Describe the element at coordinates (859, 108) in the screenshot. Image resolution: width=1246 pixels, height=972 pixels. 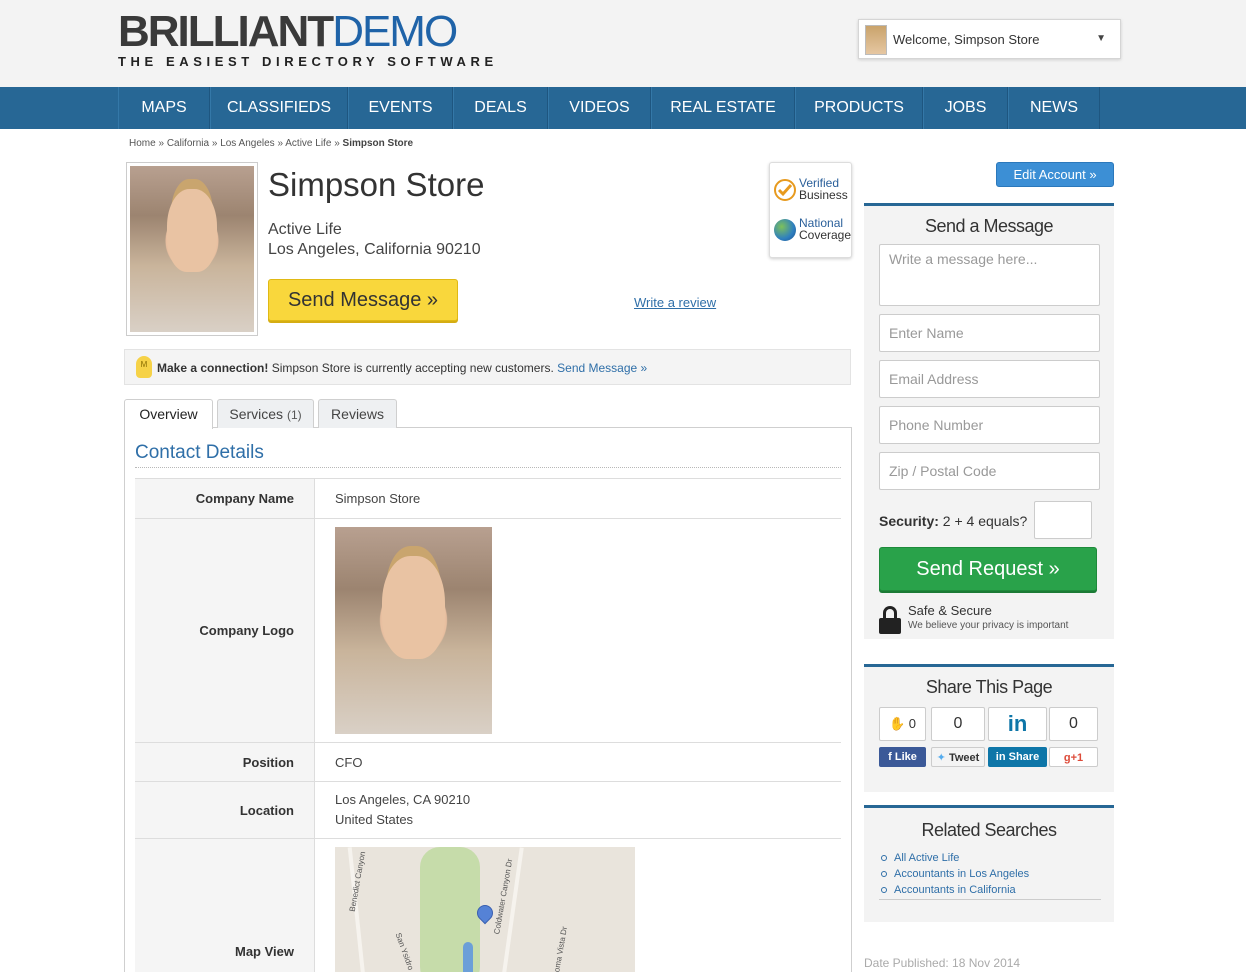
I see `nav-item-products: PRODUCTS` at that location.